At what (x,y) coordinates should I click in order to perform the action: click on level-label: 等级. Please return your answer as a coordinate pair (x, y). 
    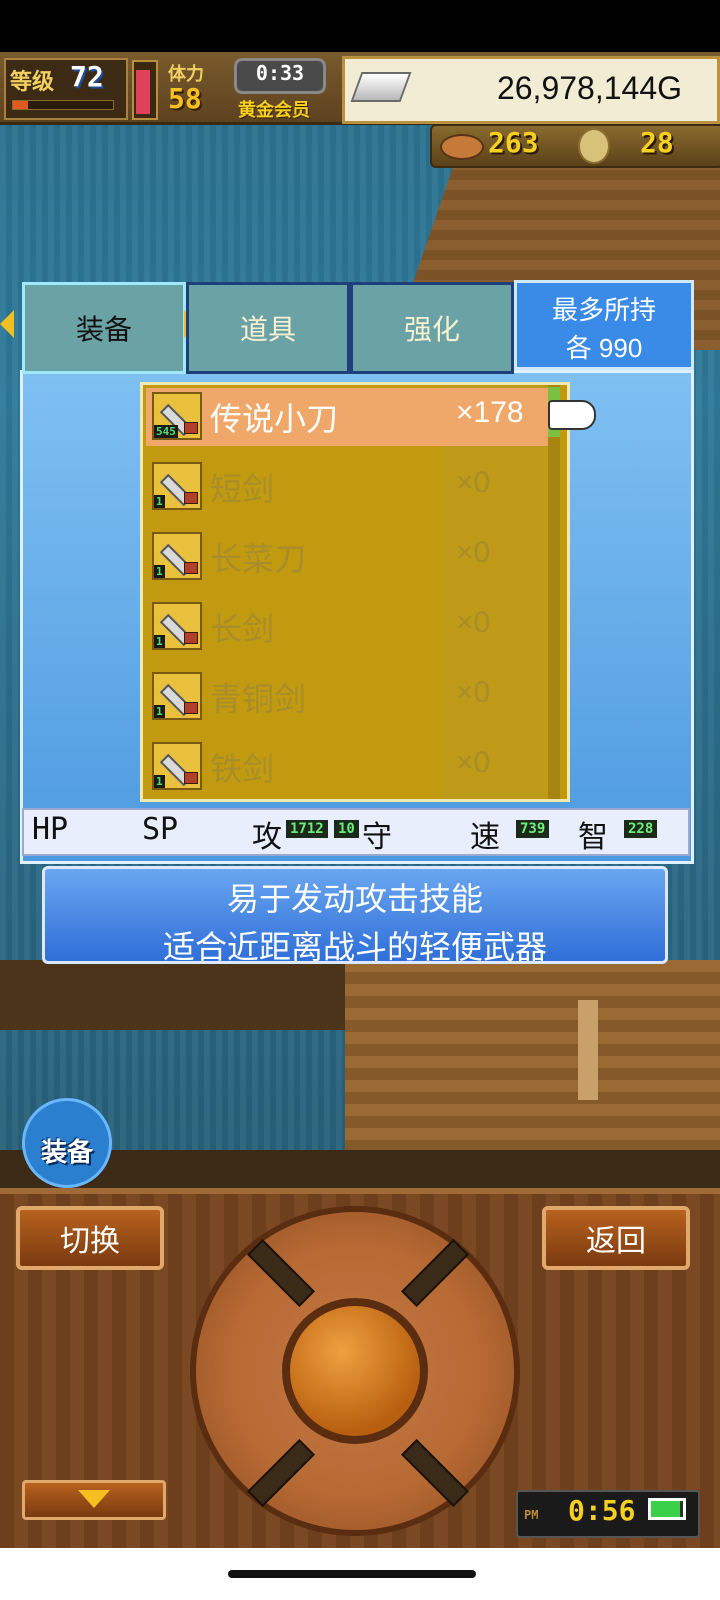
    Looking at the image, I should click on (32, 82).